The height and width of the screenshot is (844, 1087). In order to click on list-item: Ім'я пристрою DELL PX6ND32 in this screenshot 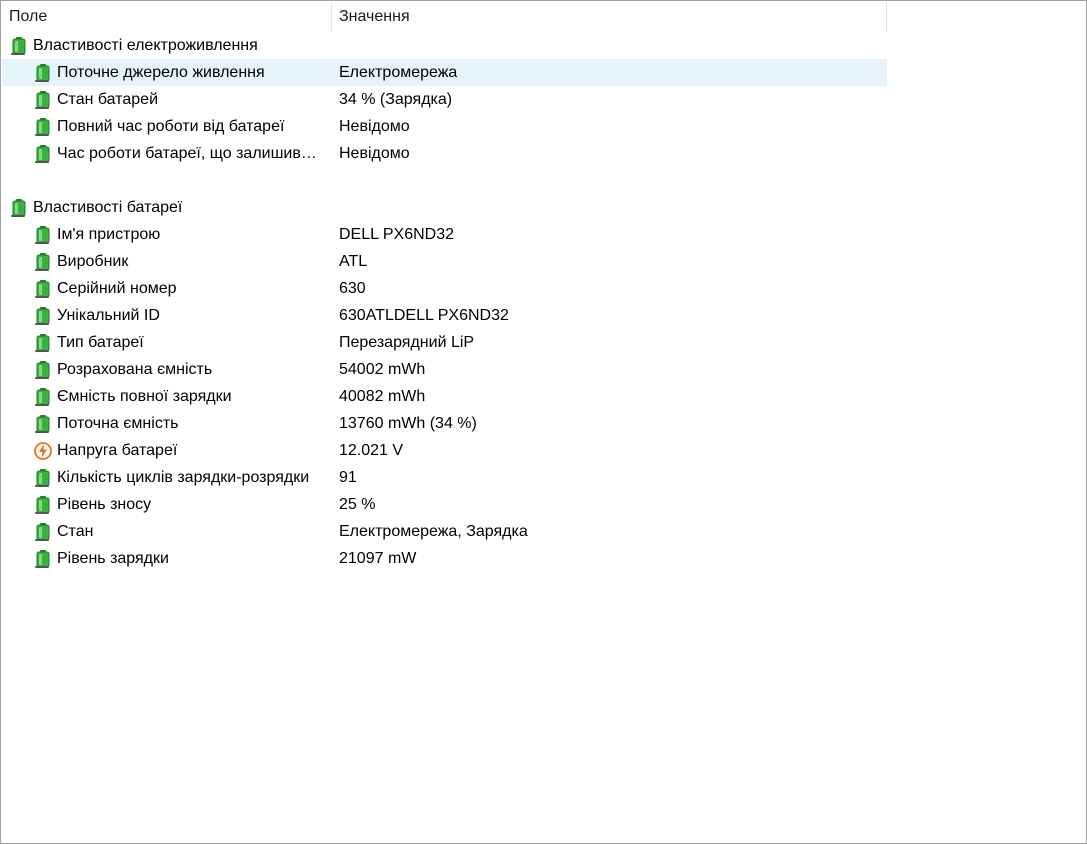, I will do `click(444, 234)`.